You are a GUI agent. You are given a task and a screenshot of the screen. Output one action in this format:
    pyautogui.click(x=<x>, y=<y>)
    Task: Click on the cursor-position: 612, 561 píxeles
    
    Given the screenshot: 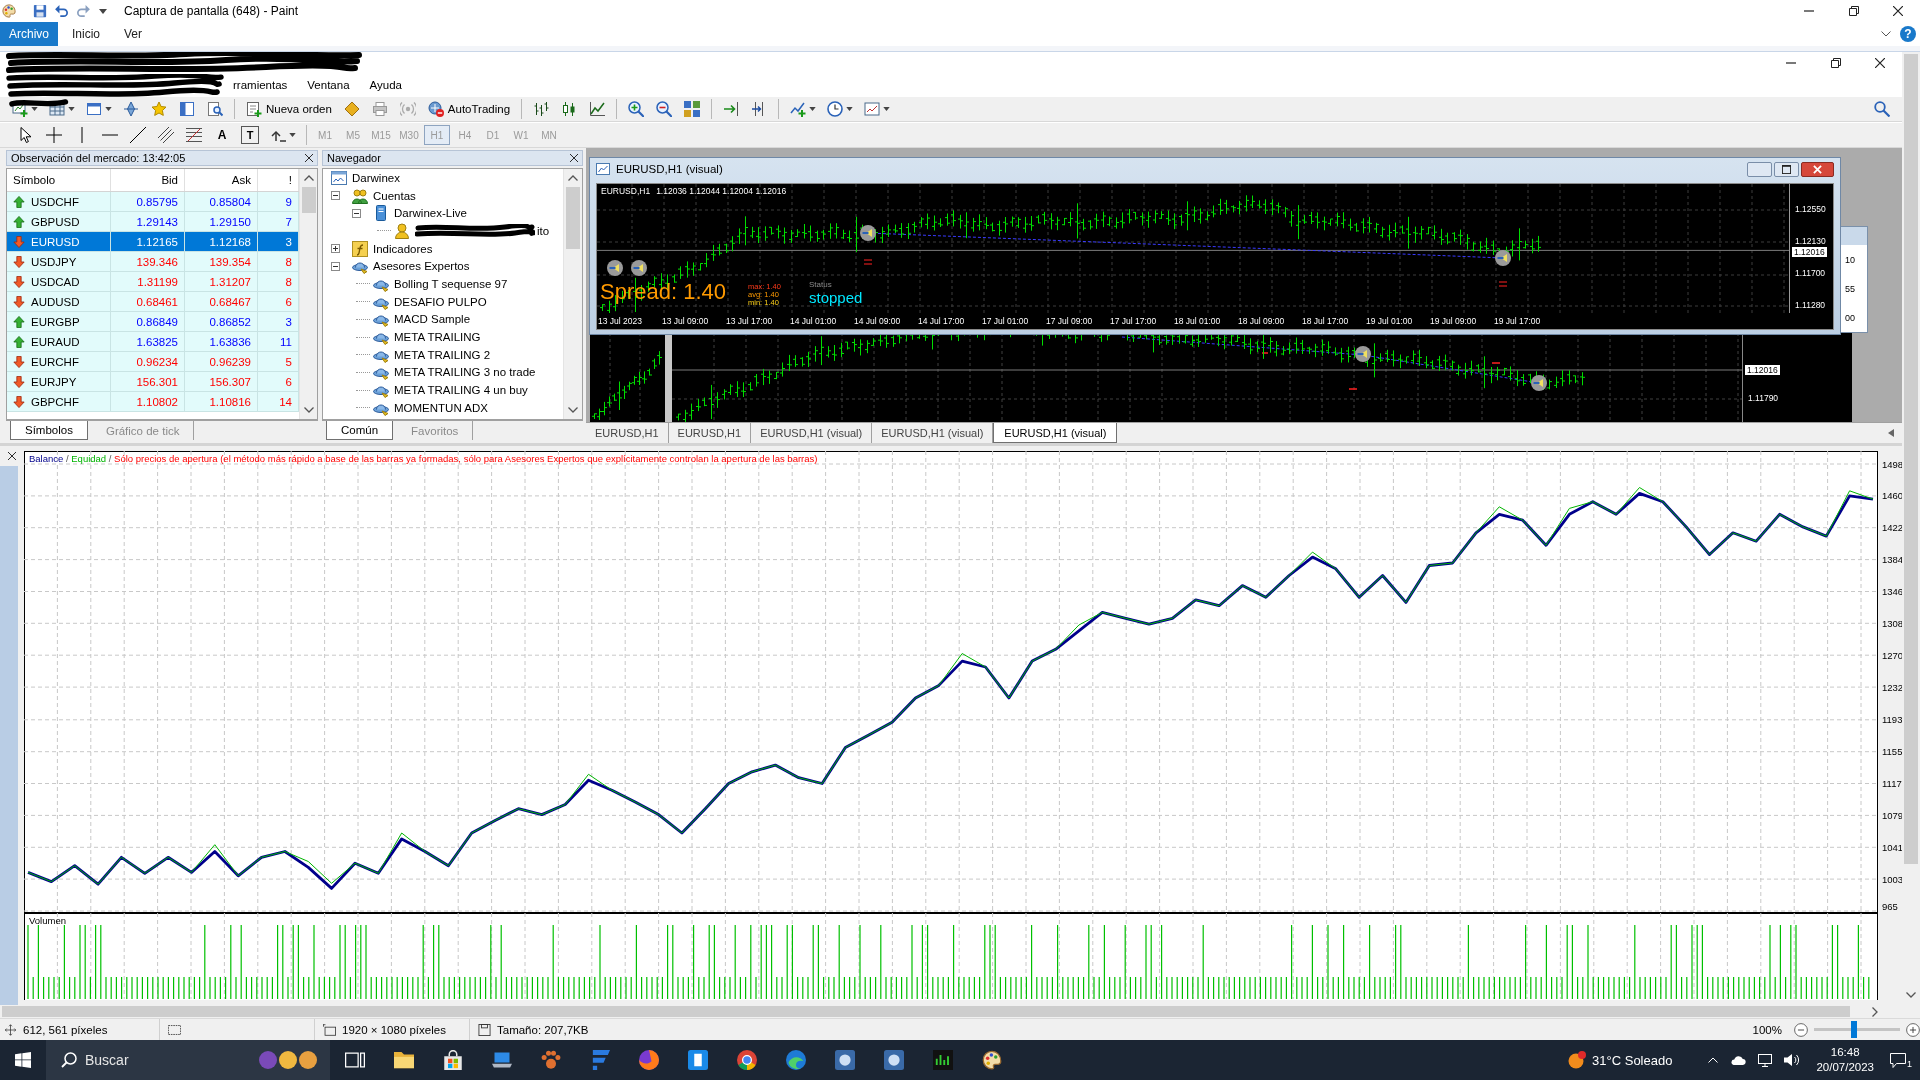 What is the action you would take?
    pyautogui.click(x=65, y=1029)
    